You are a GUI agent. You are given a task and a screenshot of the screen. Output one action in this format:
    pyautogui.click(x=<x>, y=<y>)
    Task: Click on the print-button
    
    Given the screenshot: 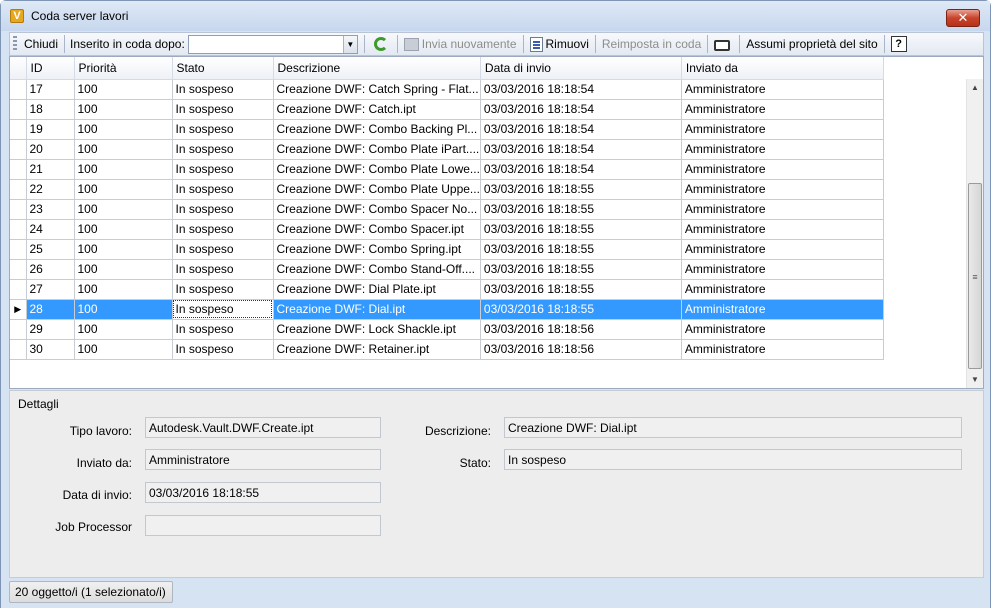 What is the action you would take?
    pyautogui.click(x=723, y=44)
    